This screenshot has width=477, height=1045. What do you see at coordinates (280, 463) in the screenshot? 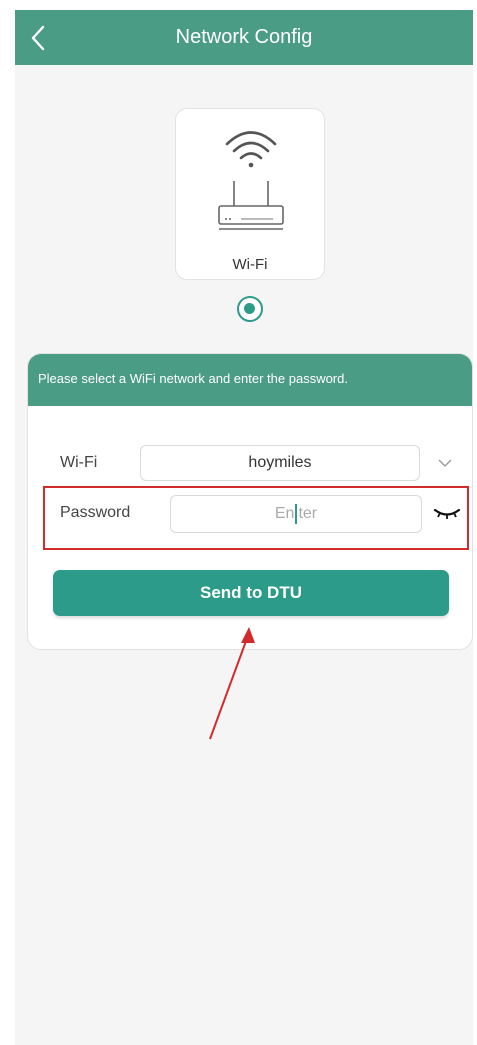
I see `wifi-ssid-select: hoymiles` at bounding box center [280, 463].